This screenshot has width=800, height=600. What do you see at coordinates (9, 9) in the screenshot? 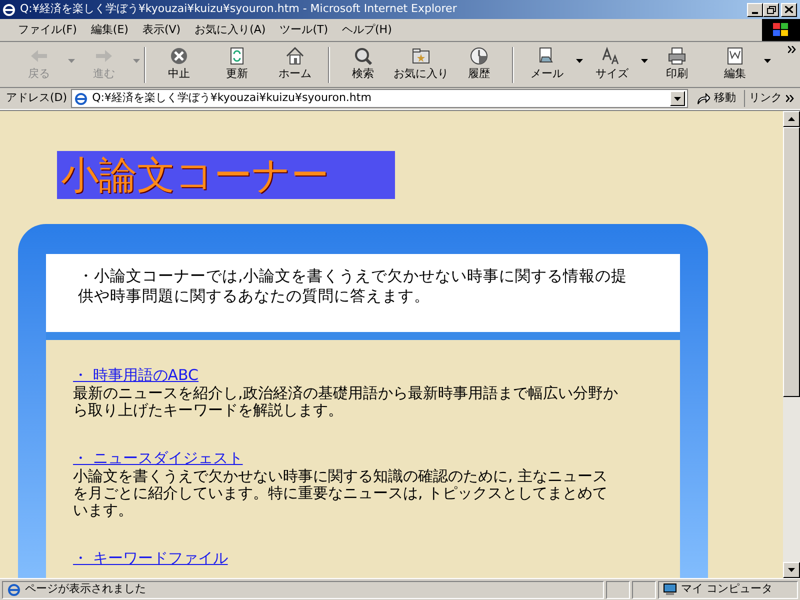
I see `browser-icon` at bounding box center [9, 9].